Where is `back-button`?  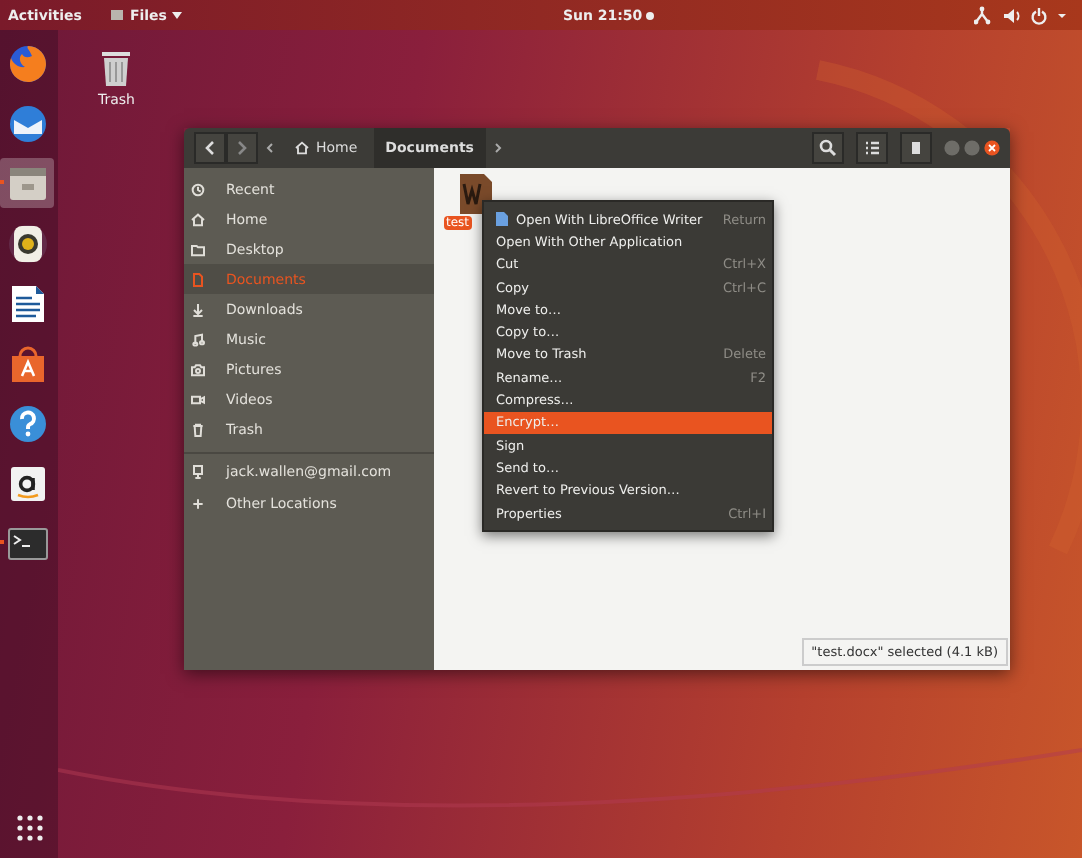
back-button is located at coordinates (210, 148).